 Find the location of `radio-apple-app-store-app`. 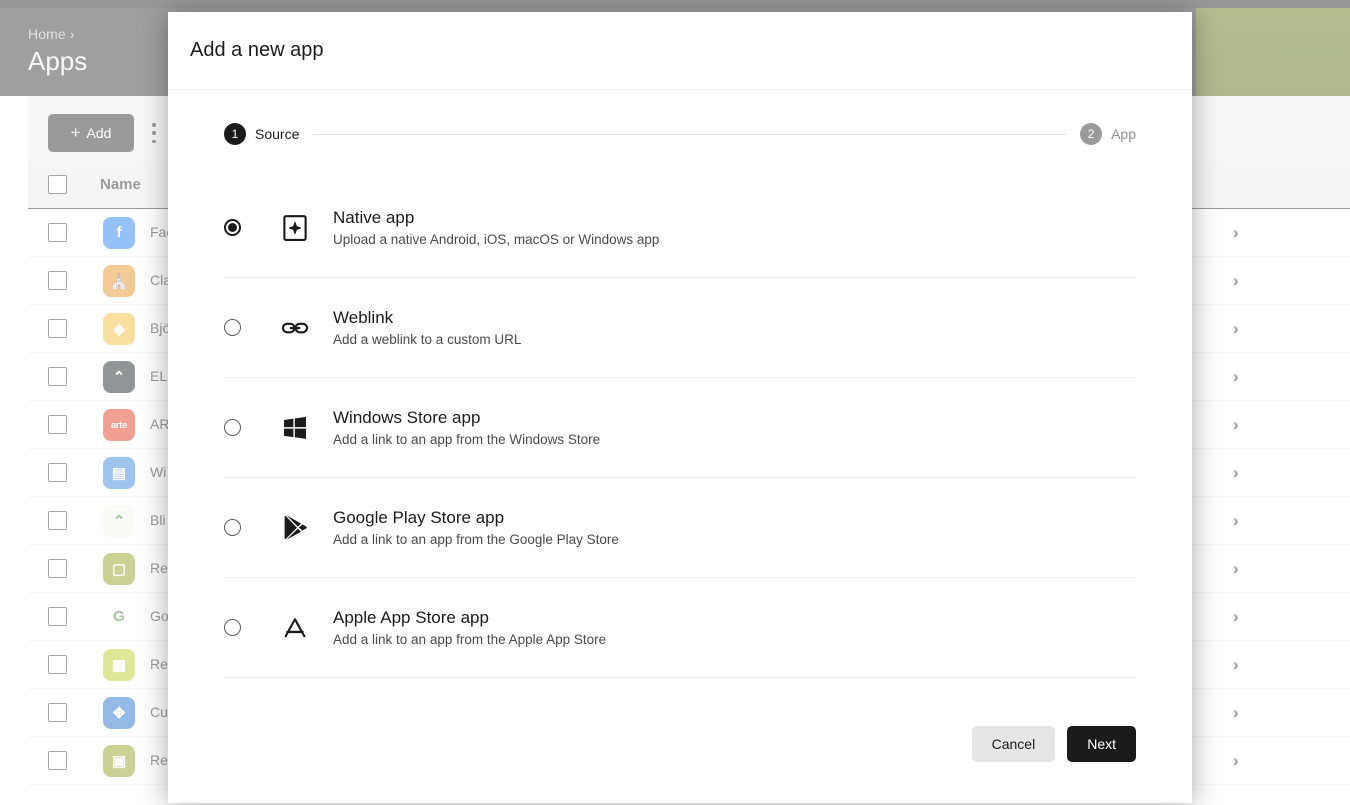

radio-apple-app-store-app is located at coordinates (232, 627).